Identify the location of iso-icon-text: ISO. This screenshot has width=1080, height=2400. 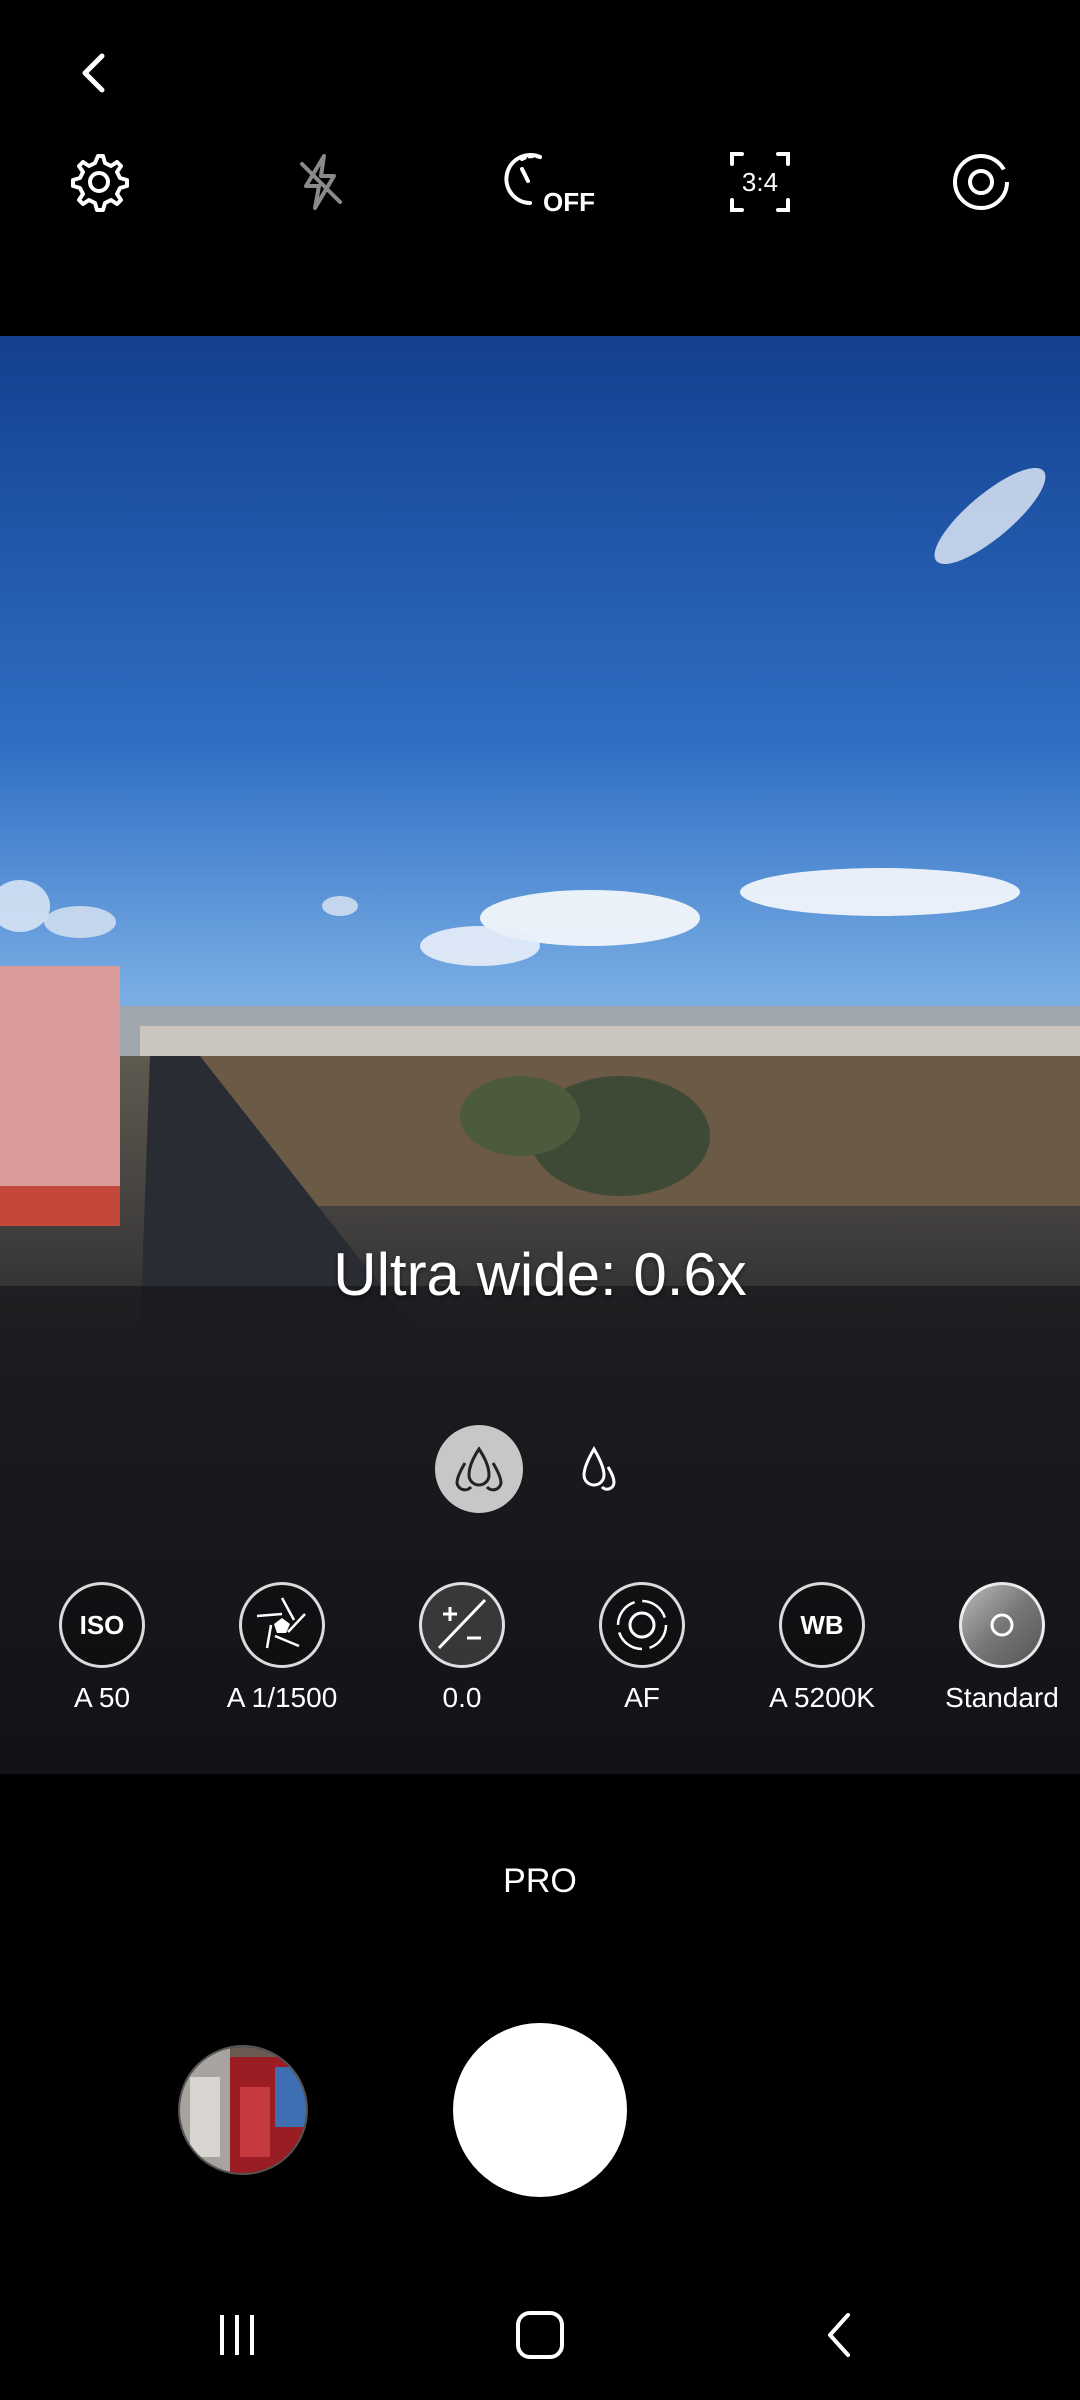
(102, 1624).